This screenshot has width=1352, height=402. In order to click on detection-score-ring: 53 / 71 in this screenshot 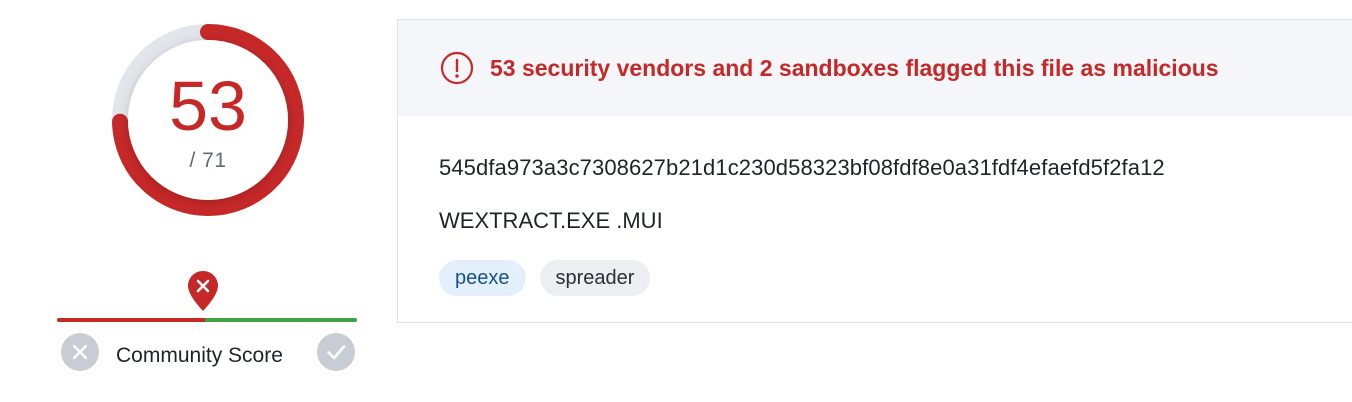, I will do `click(208, 120)`.